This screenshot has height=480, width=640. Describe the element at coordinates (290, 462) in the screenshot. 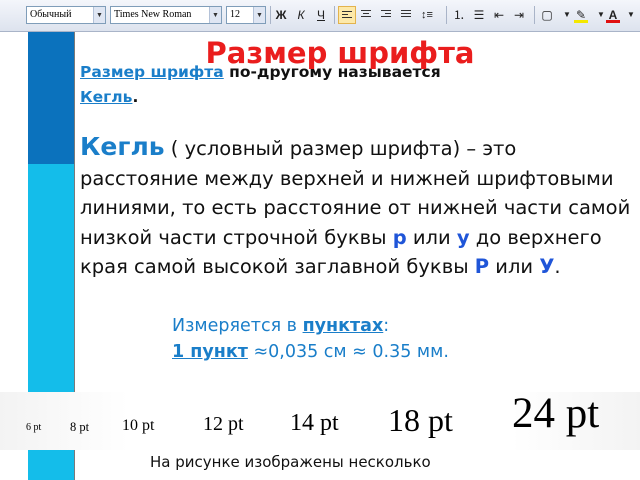

I see `caption: На рисунке изображены несколько` at that location.